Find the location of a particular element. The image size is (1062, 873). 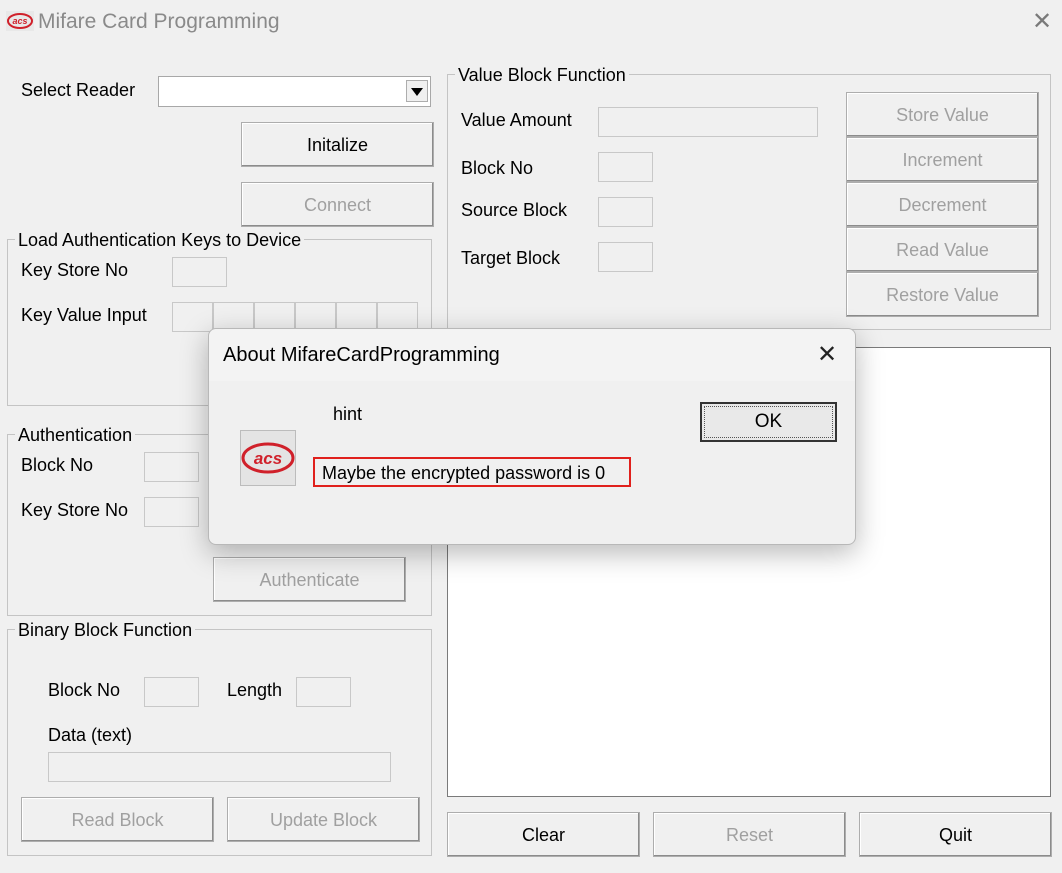

dialog-logo-text: acs is located at coordinates (268, 458).